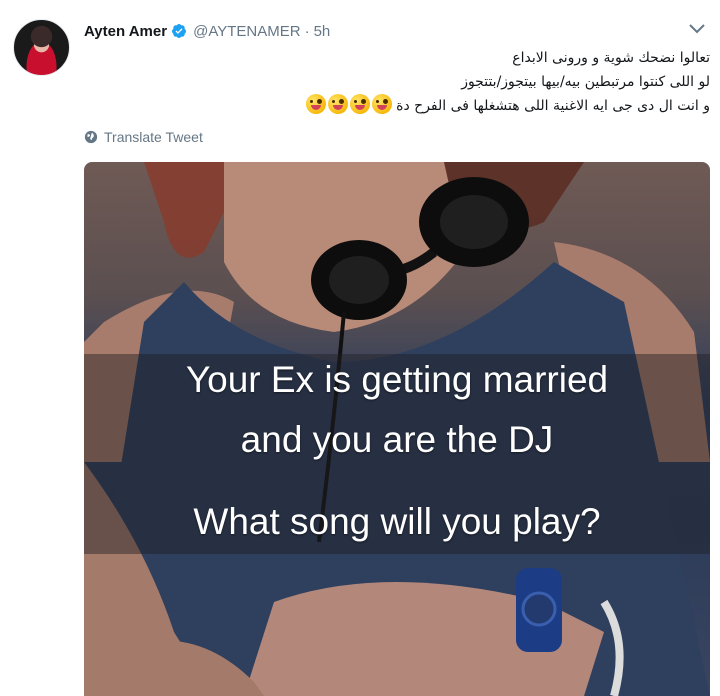 The width and height of the screenshot is (720, 696). Describe the element at coordinates (246, 31) in the screenshot. I see `author-handle: @AYTENAMER` at that location.